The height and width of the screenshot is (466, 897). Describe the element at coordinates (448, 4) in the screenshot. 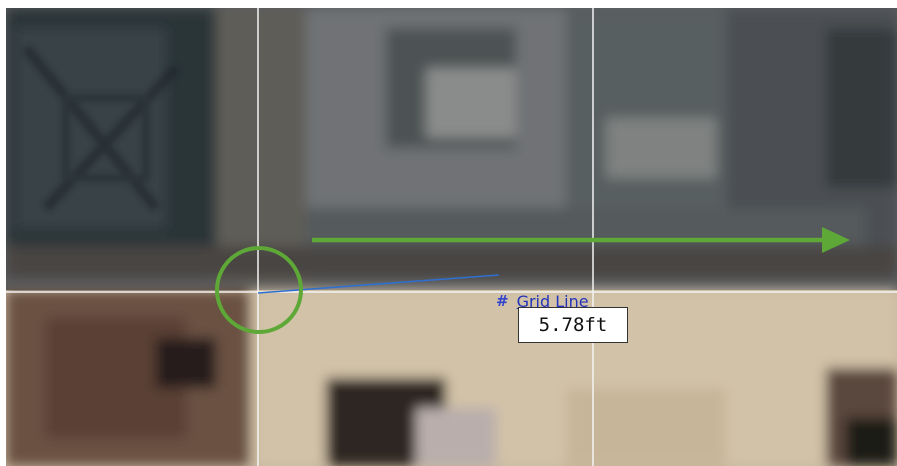

I see `screenshot-border-top` at that location.